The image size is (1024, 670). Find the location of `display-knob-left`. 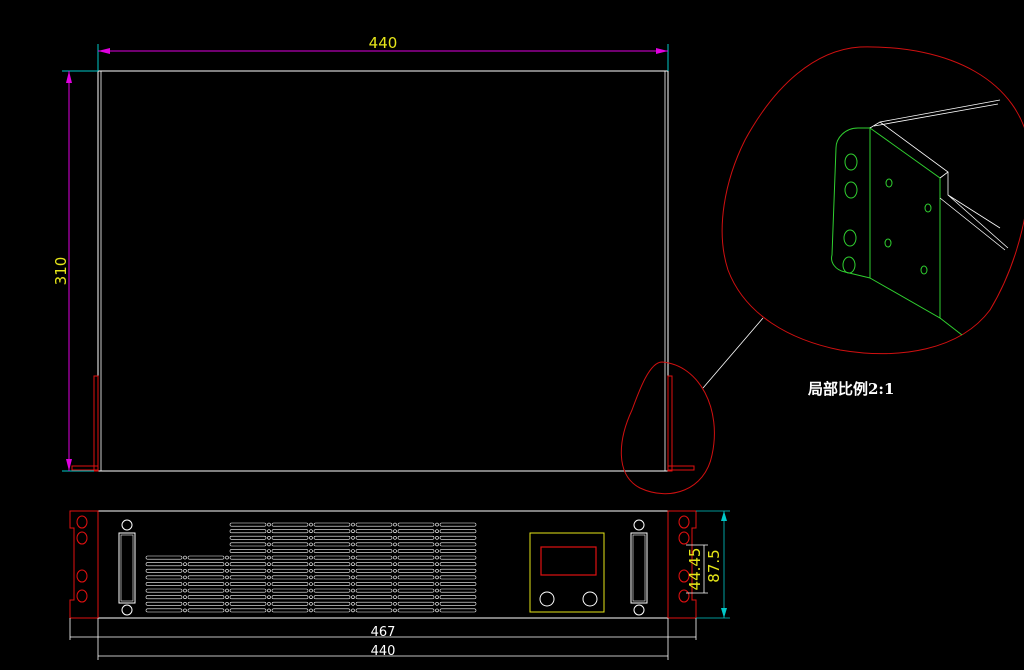

display-knob-left is located at coordinates (547, 599).